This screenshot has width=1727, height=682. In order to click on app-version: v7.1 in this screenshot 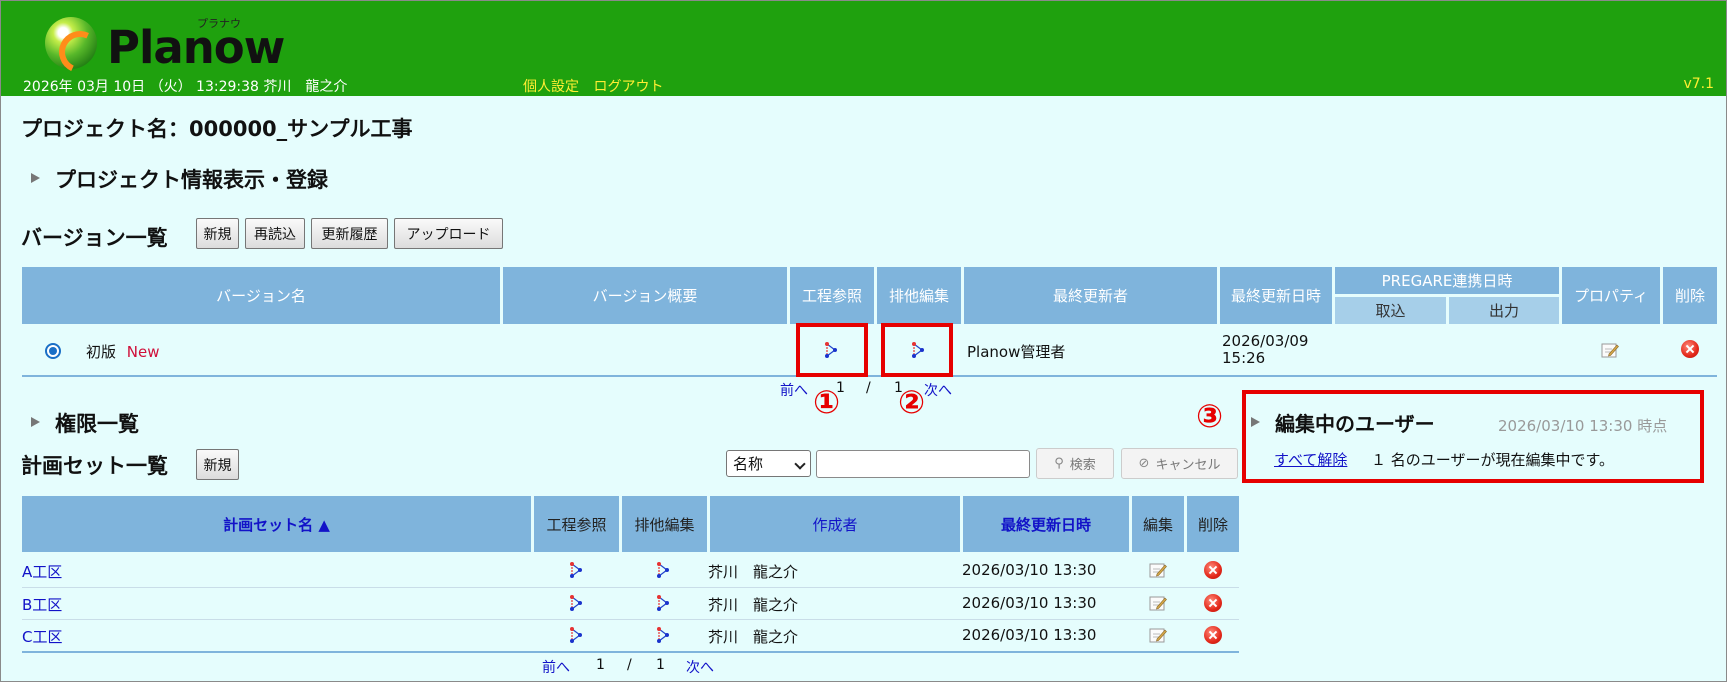, I will do `click(1698, 84)`.